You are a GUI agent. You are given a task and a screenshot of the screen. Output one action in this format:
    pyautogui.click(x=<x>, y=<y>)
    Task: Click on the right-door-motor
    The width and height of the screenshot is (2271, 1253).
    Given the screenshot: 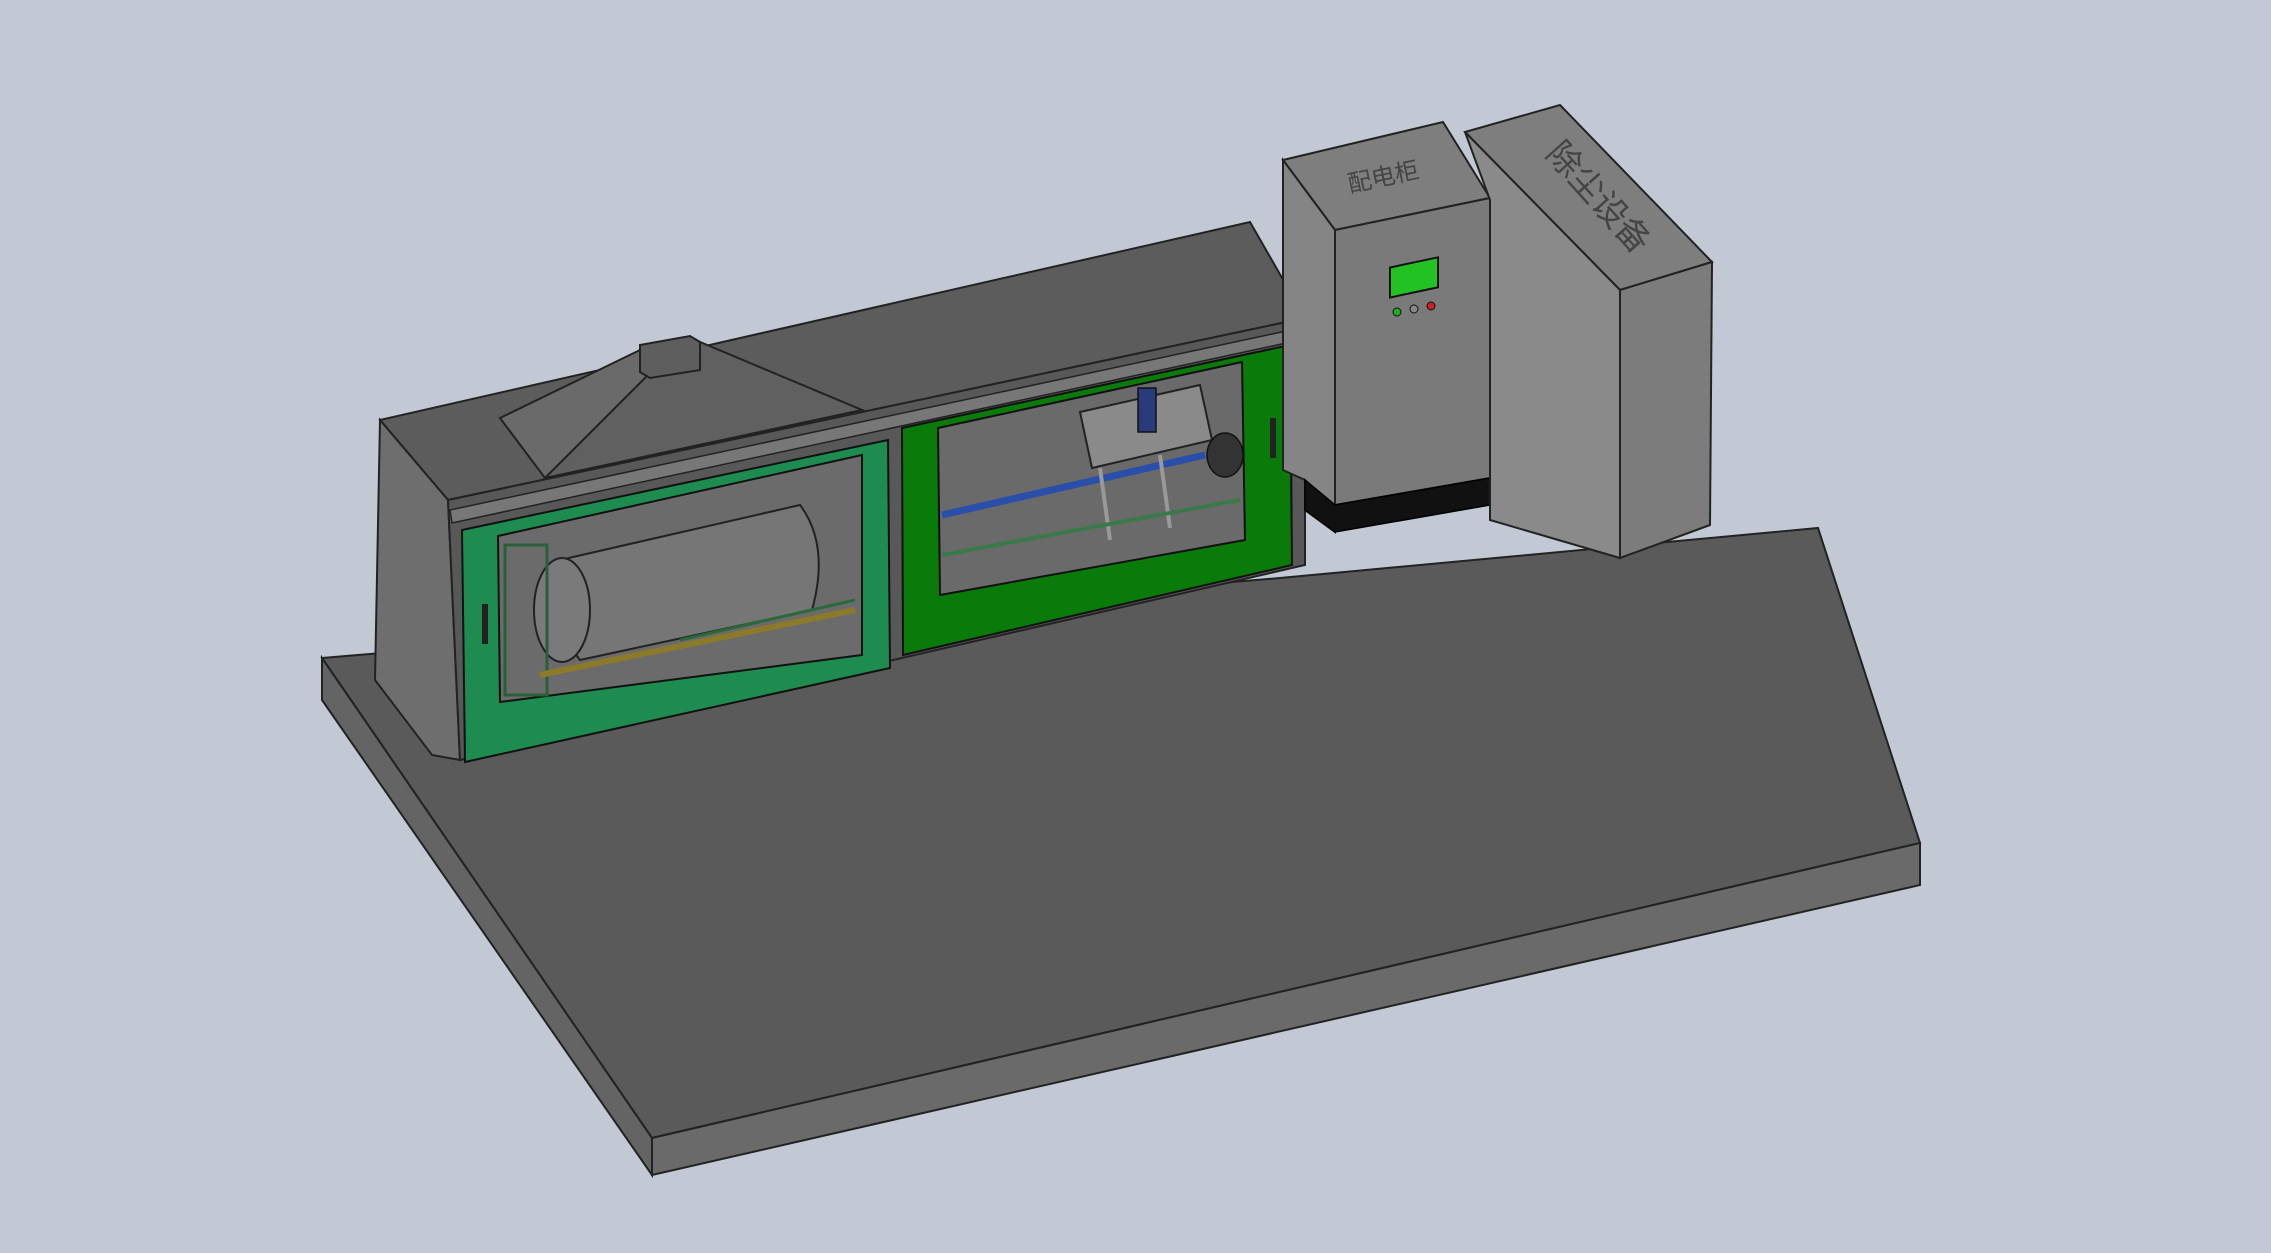 What is the action you would take?
    pyautogui.click(x=1147, y=410)
    